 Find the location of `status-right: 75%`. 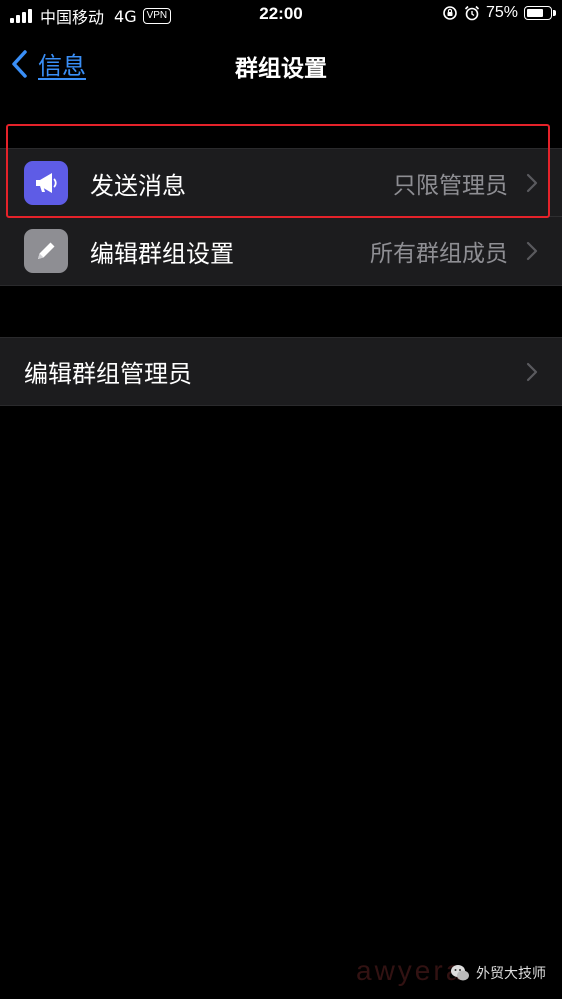

status-right: 75% is located at coordinates (499, 13).